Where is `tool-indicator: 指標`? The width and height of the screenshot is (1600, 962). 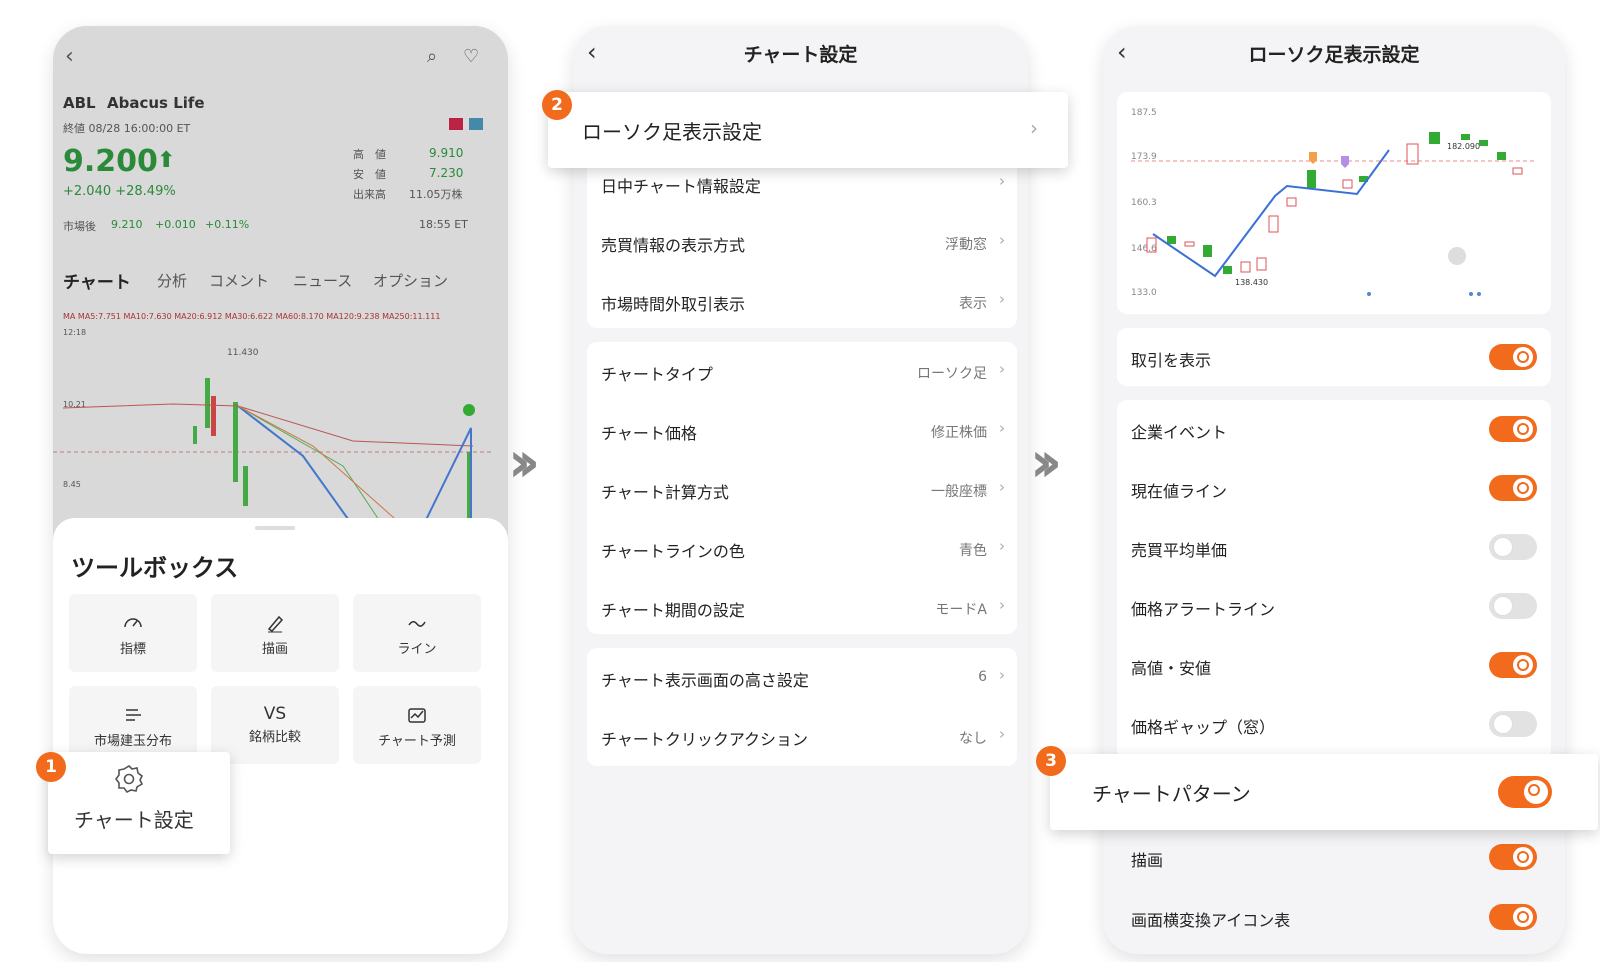
tool-indicator: 指標 is located at coordinates (133, 633).